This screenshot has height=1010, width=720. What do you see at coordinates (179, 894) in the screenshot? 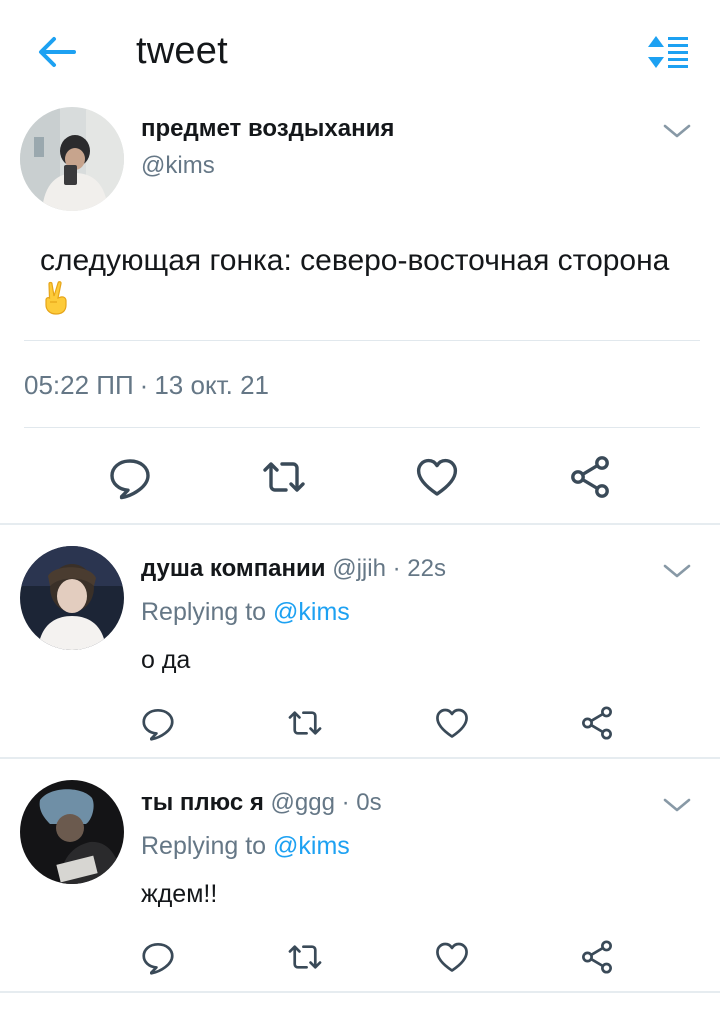
I see `reply-text: ждем!!` at bounding box center [179, 894].